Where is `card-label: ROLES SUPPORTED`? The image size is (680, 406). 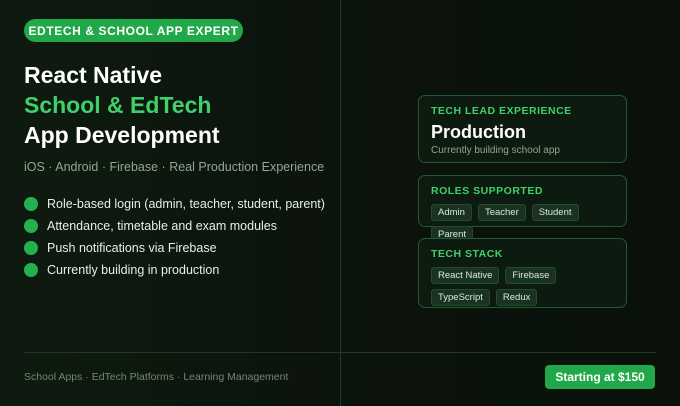 card-label: ROLES SUPPORTED is located at coordinates (487, 191).